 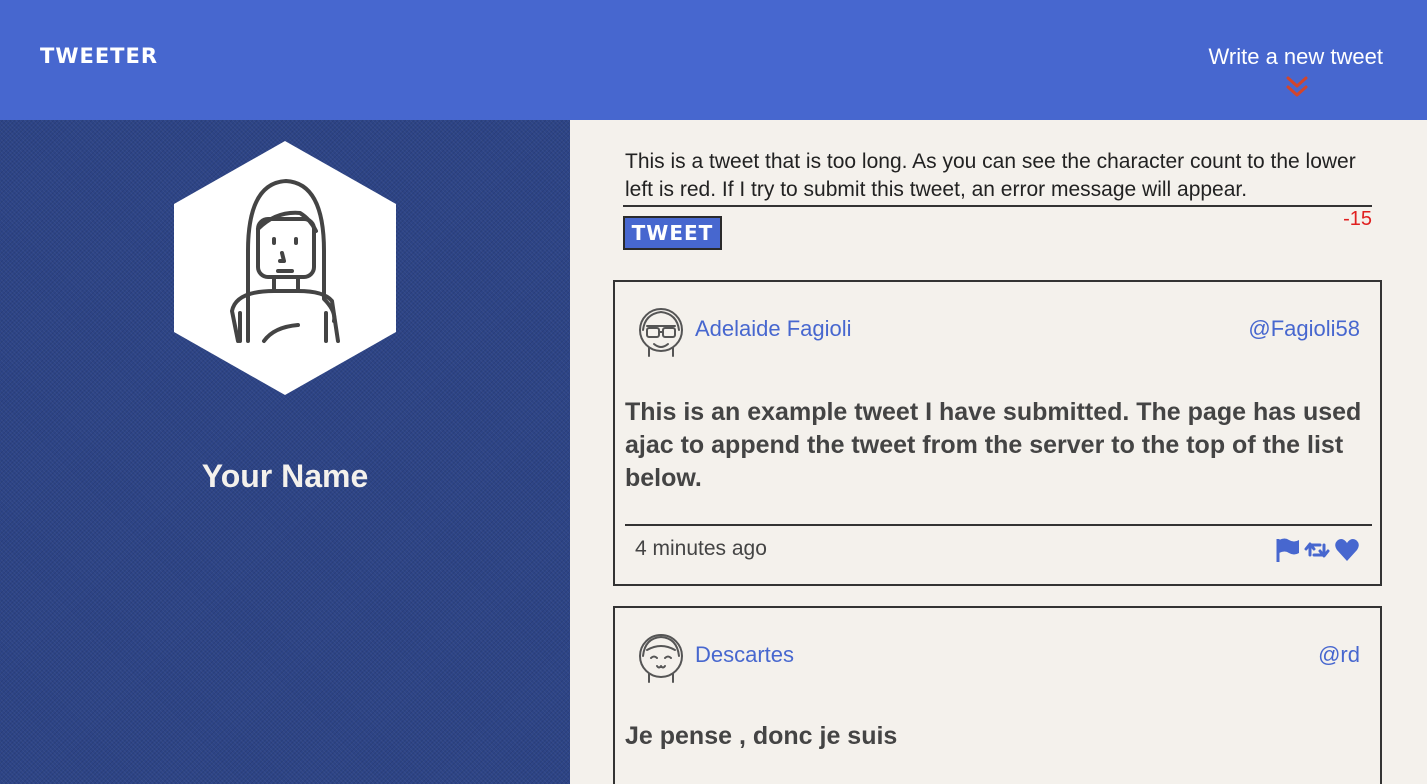 What do you see at coordinates (998, 525) in the screenshot?
I see `tweet-divider` at bounding box center [998, 525].